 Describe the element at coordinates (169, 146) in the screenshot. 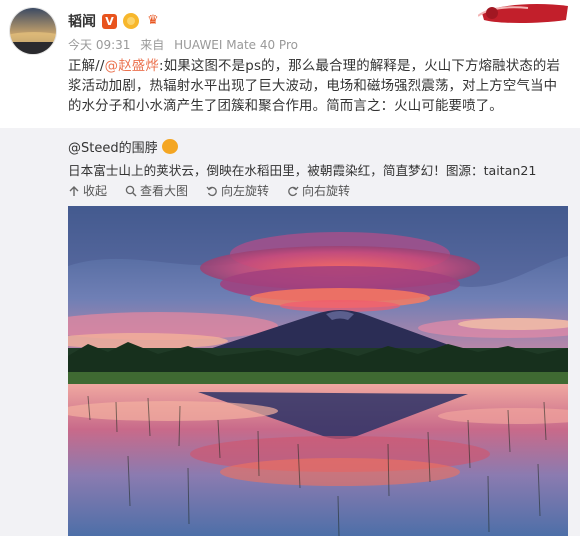

I see `fan-badge-icon` at that location.